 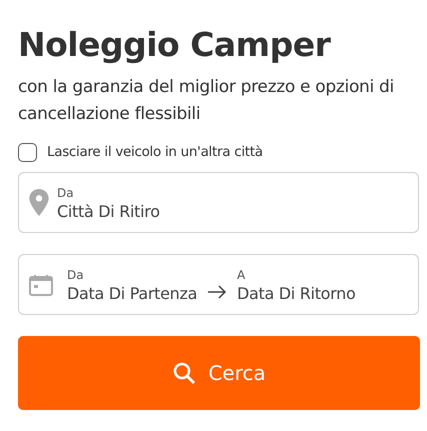 What do you see at coordinates (217, 291) in the screenshot?
I see `arrow-icon` at bounding box center [217, 291].